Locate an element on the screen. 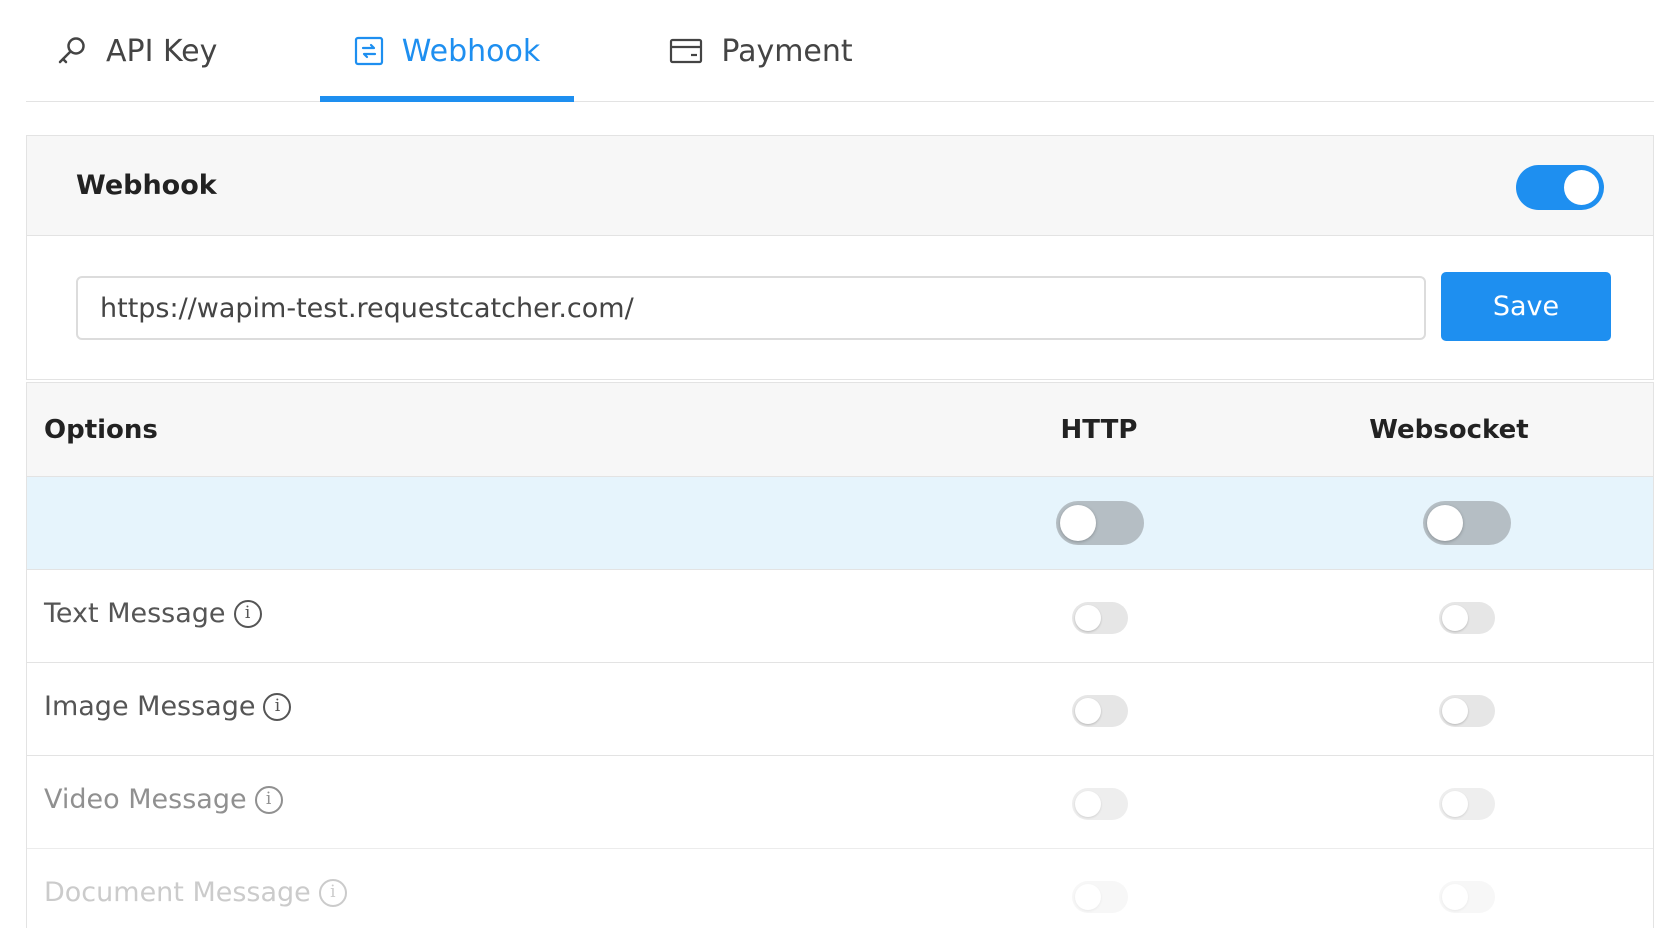 The width and height of the screenshot is (1678, 928). tab-webhook: Webhook is located at coordinates (447, 51).